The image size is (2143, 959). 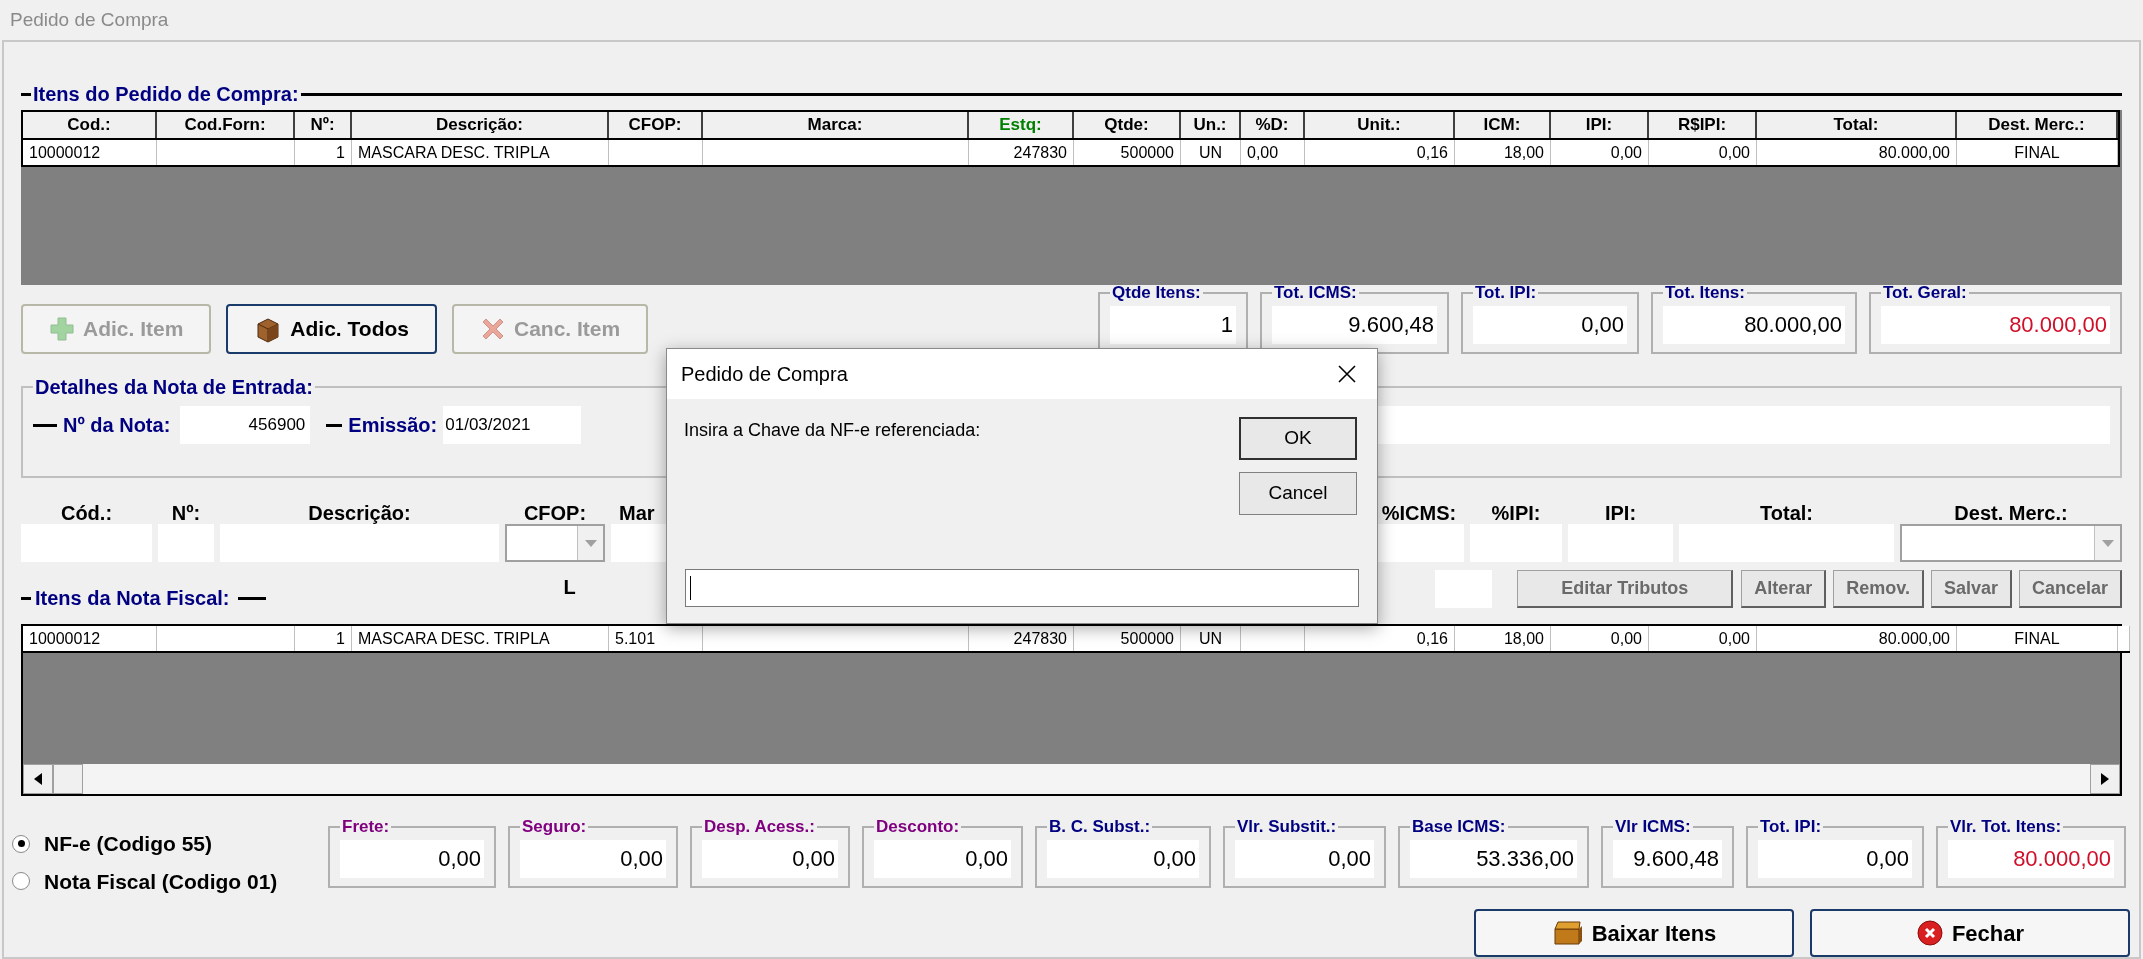 I want to click on number-field: 456900, so click(x=245, y=425).